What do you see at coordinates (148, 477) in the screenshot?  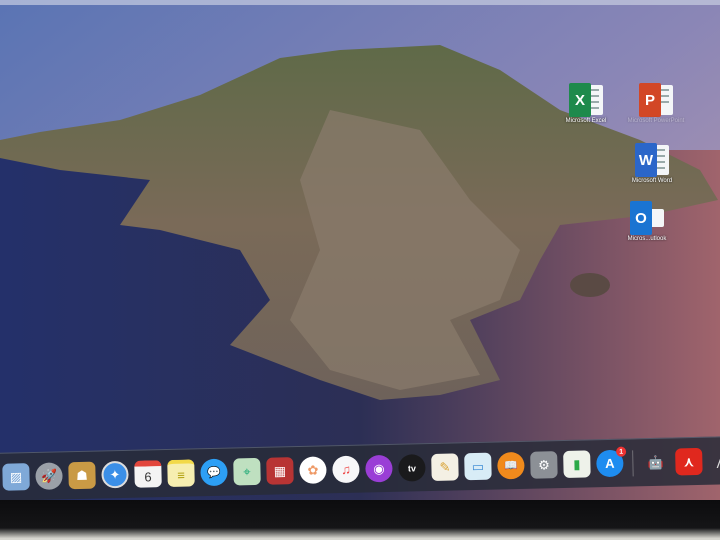 I see `calendar-icon: 6` at bounding box center [148, 477].